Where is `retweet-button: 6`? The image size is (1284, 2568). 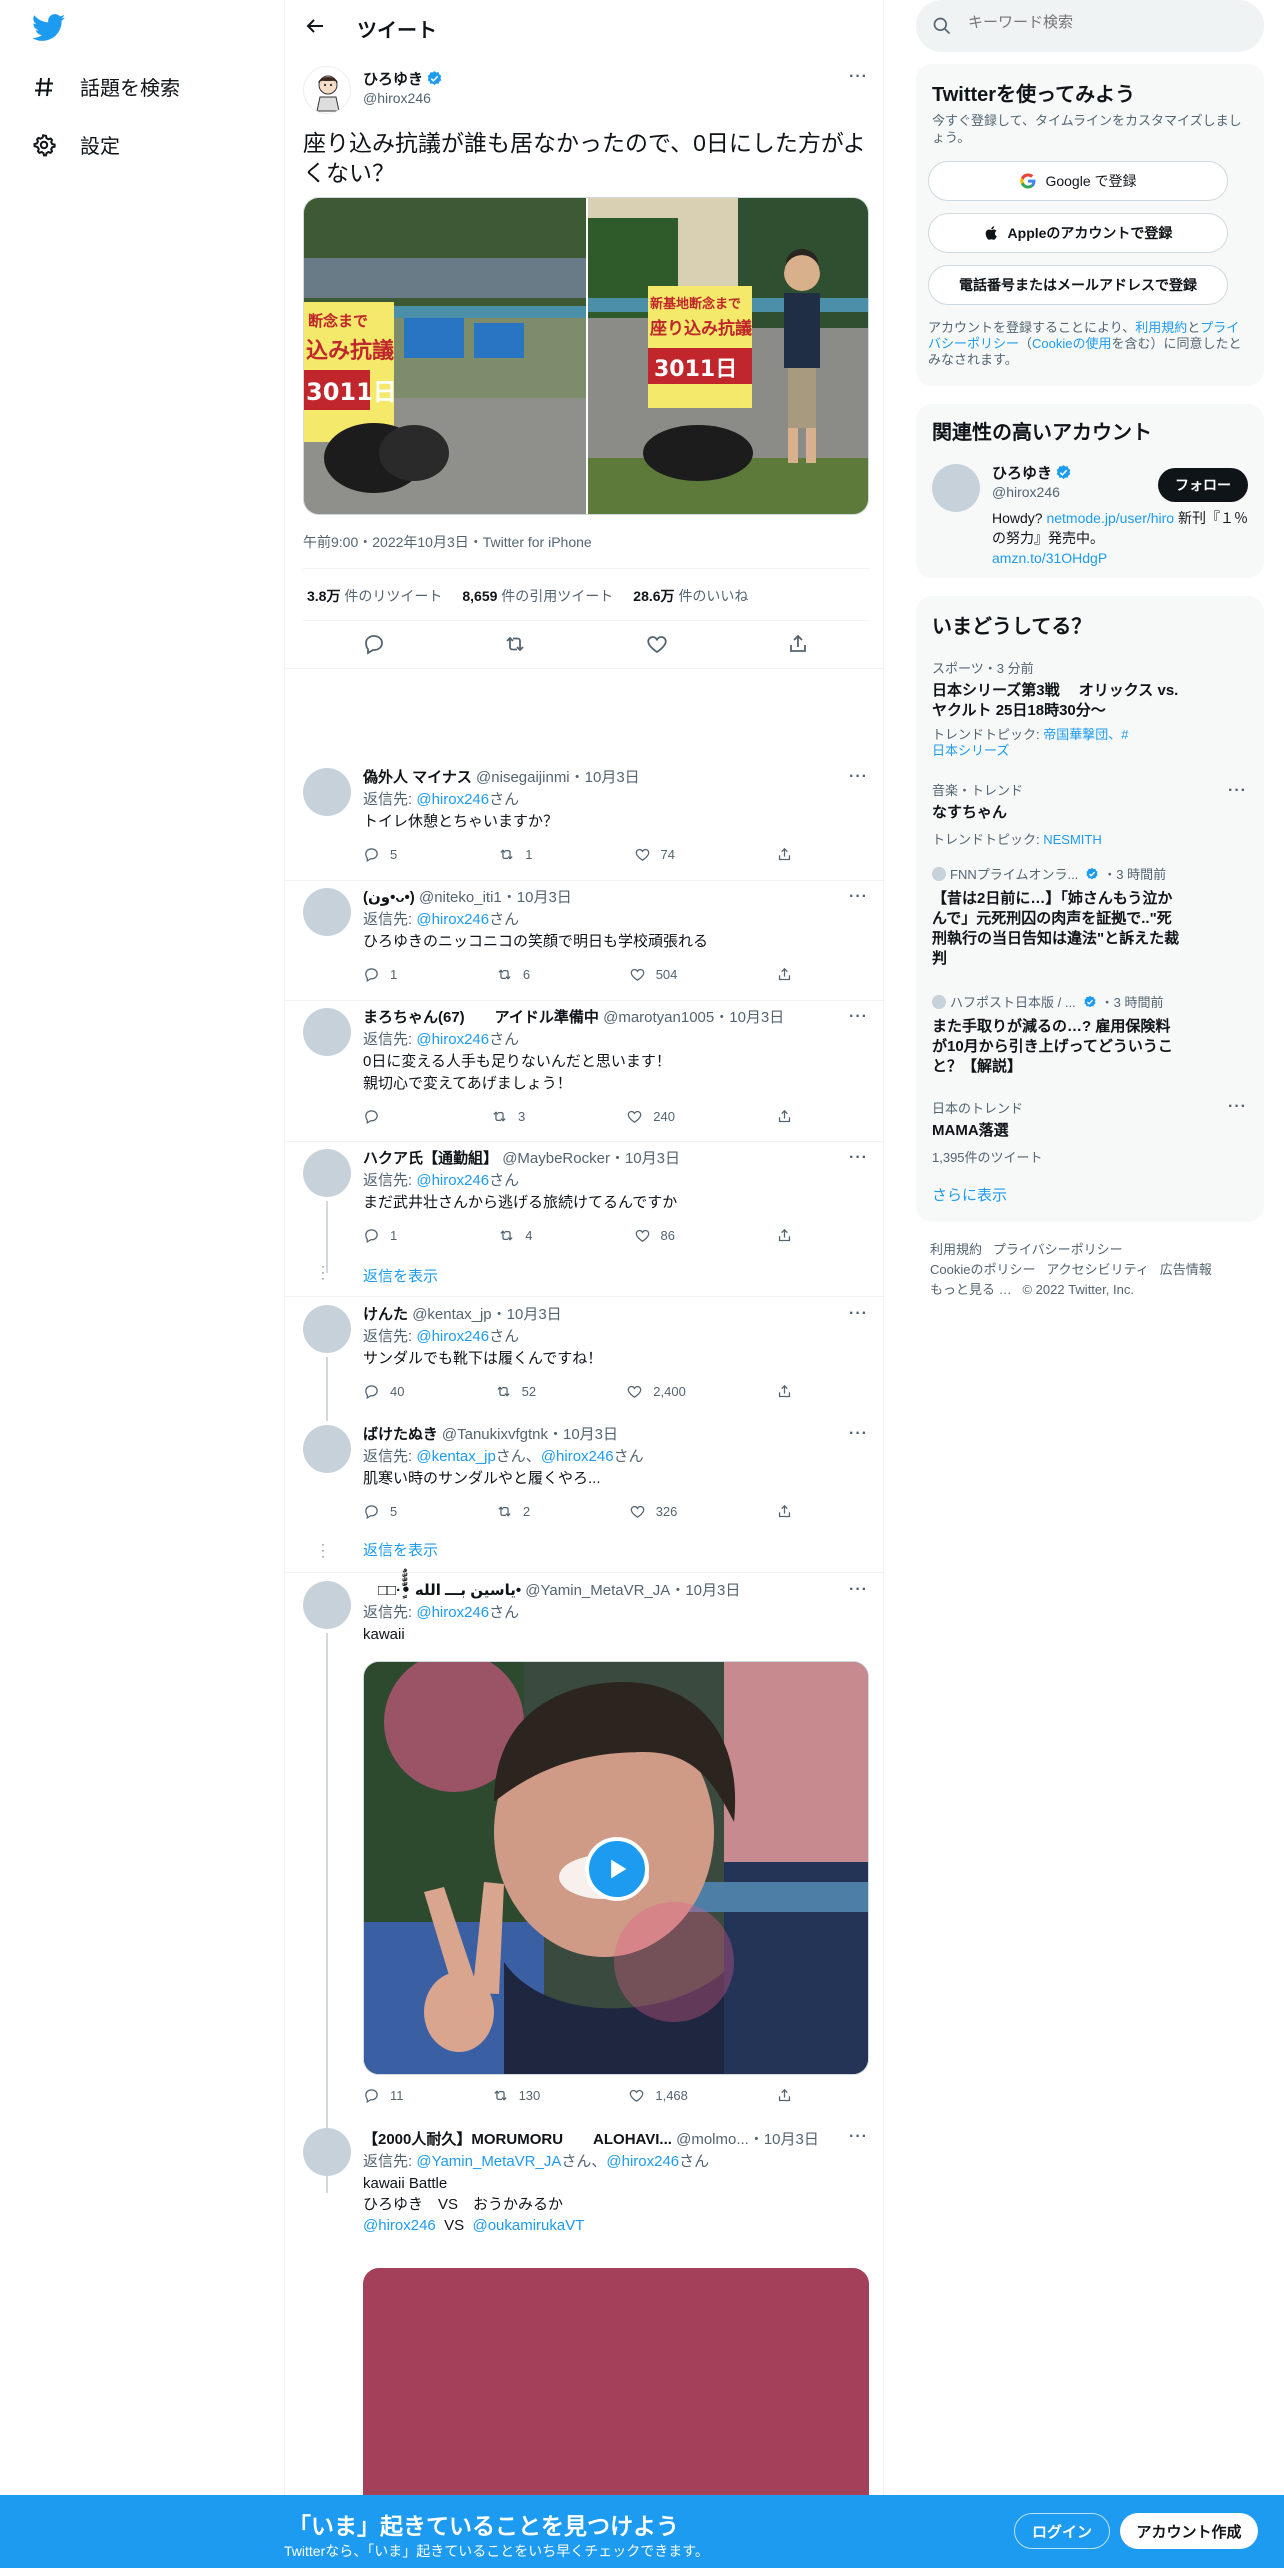 retweet-button: 6 is located at coordinates (513, 974).